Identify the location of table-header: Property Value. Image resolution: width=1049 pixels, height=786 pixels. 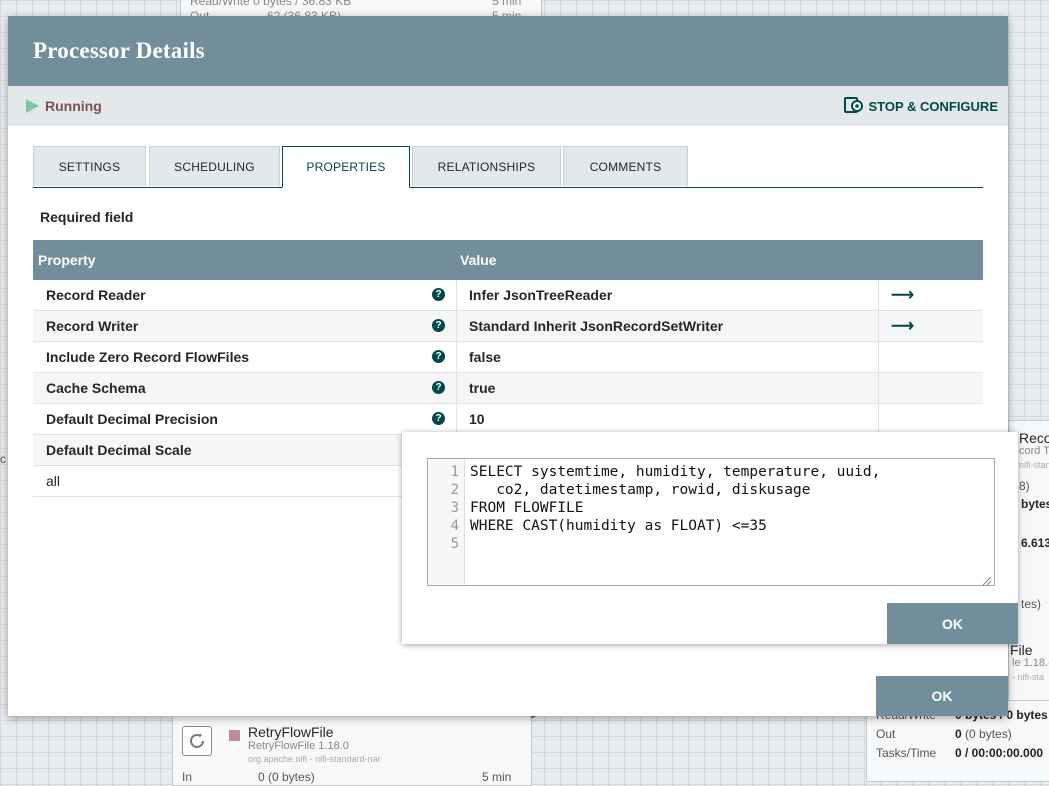
(508, 260).